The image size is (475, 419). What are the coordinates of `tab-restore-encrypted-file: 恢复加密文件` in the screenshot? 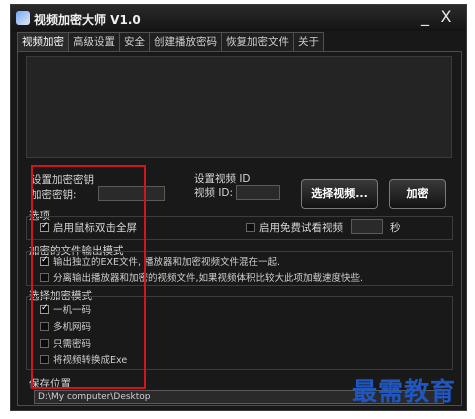 It's located at (257, 41).